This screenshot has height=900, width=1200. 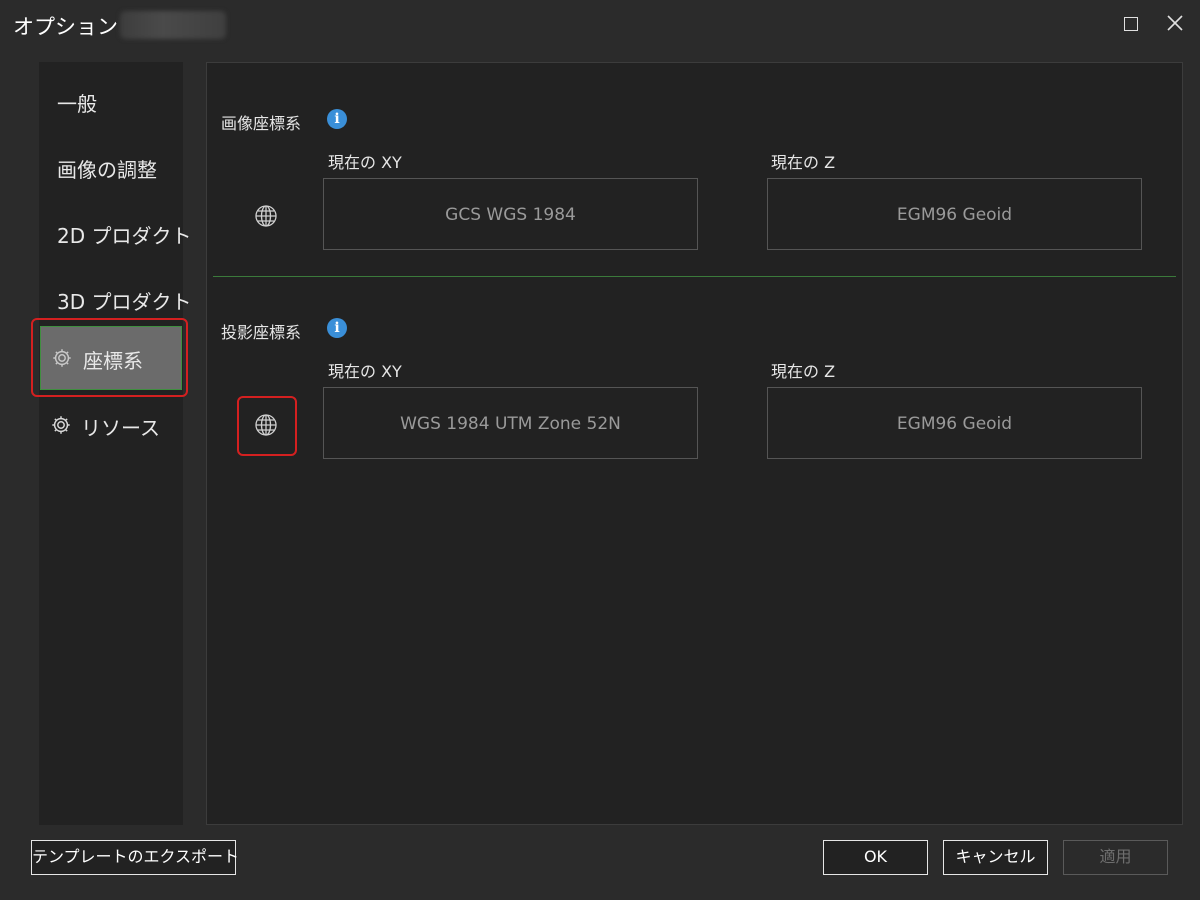 I want to click on sidebar-item-resources: リソース, so click(x=111, y=425).